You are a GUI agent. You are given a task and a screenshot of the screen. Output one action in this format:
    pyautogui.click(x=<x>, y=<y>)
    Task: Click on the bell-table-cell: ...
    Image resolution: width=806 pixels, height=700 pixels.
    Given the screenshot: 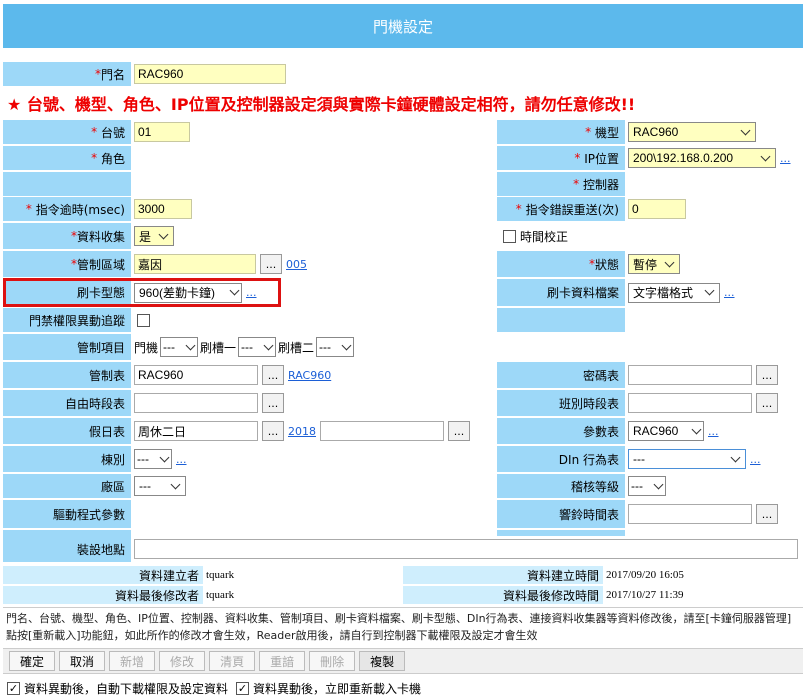 What is the action you would take?
    pyautogui.click(x=714, y=514)
    